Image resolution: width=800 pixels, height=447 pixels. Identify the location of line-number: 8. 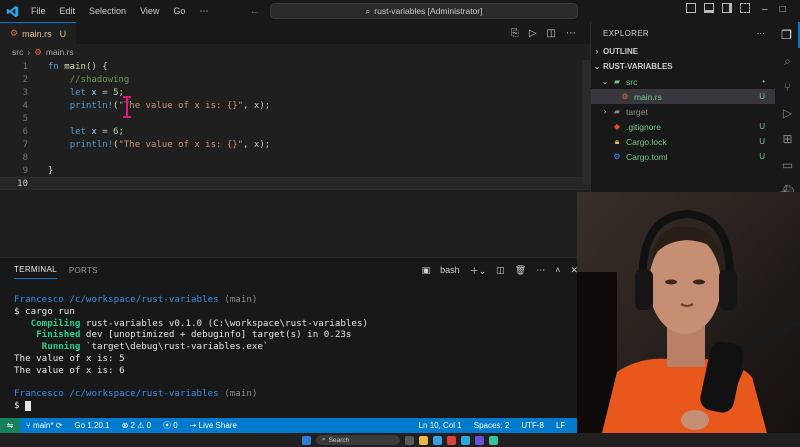
(25, 157).